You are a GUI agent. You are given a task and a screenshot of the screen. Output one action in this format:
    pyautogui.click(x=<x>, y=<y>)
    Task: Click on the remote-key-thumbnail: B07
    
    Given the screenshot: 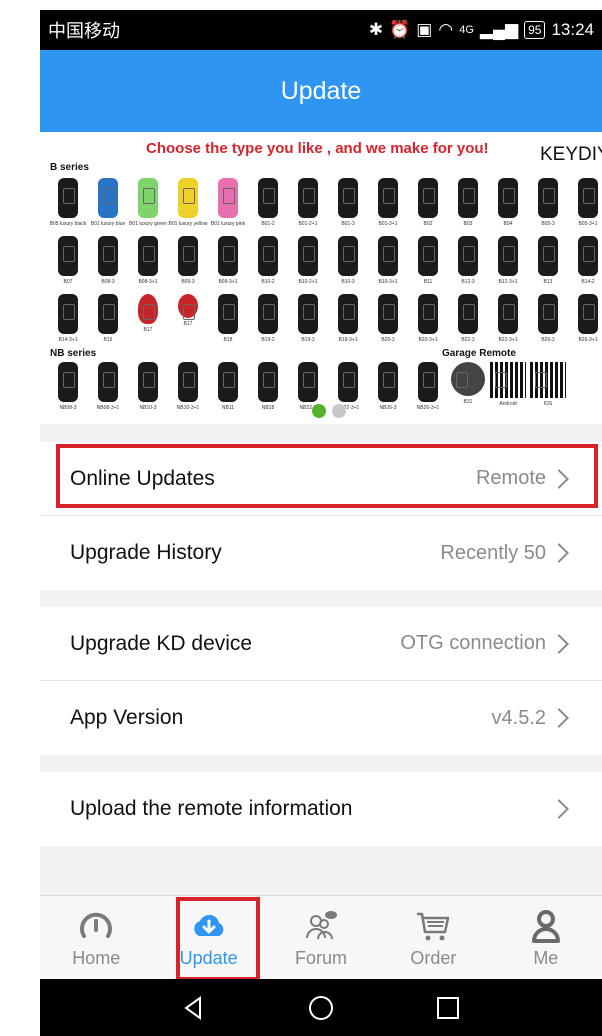 What is the action you would take?
    pyautogui.click(x=68, y=260)
    